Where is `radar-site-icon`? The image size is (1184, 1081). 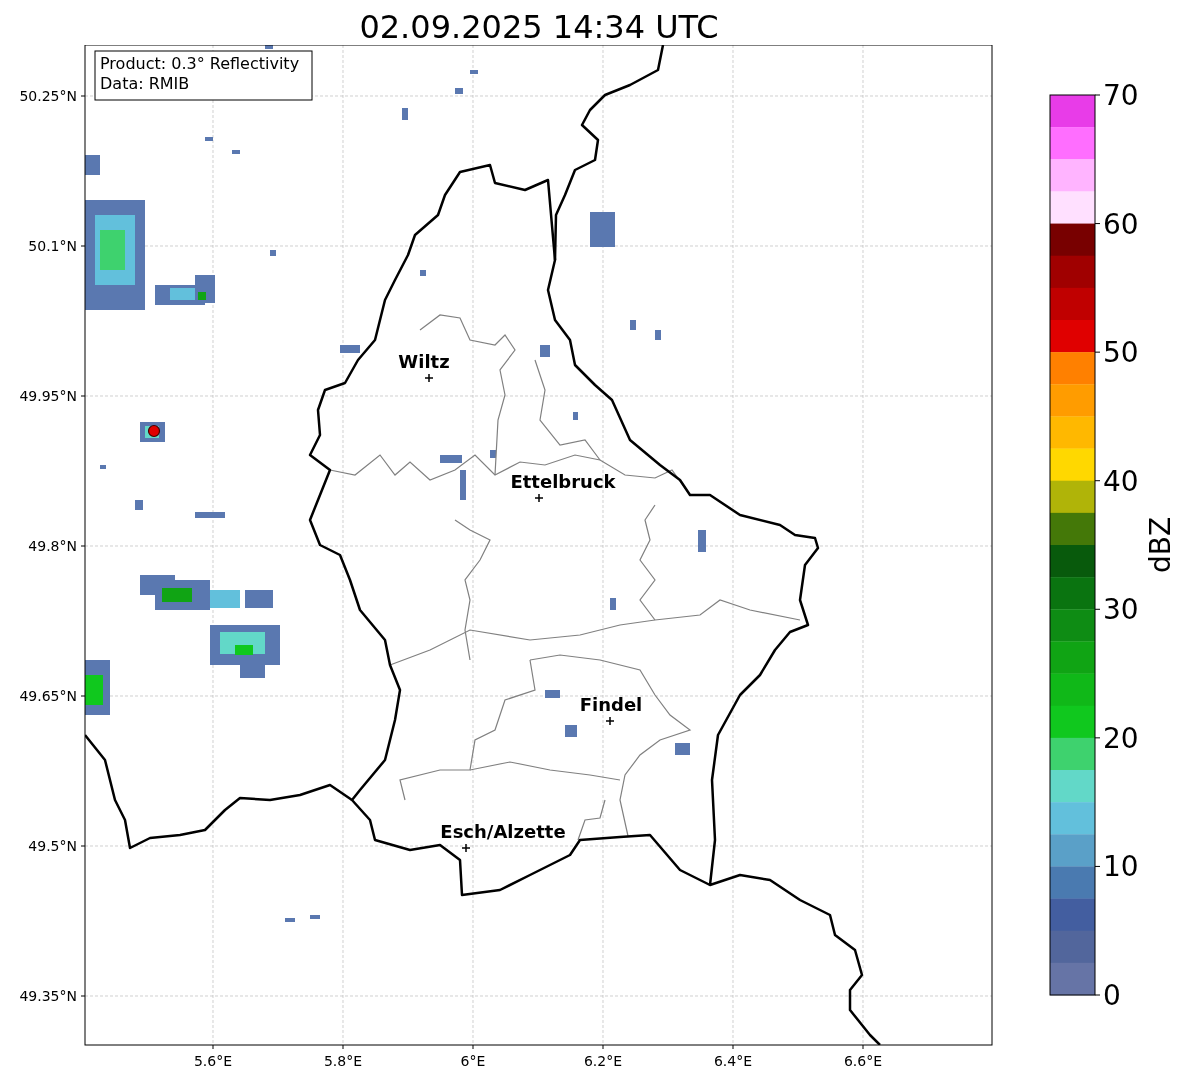 radar-site-icon is located at coordinates (154, 431).